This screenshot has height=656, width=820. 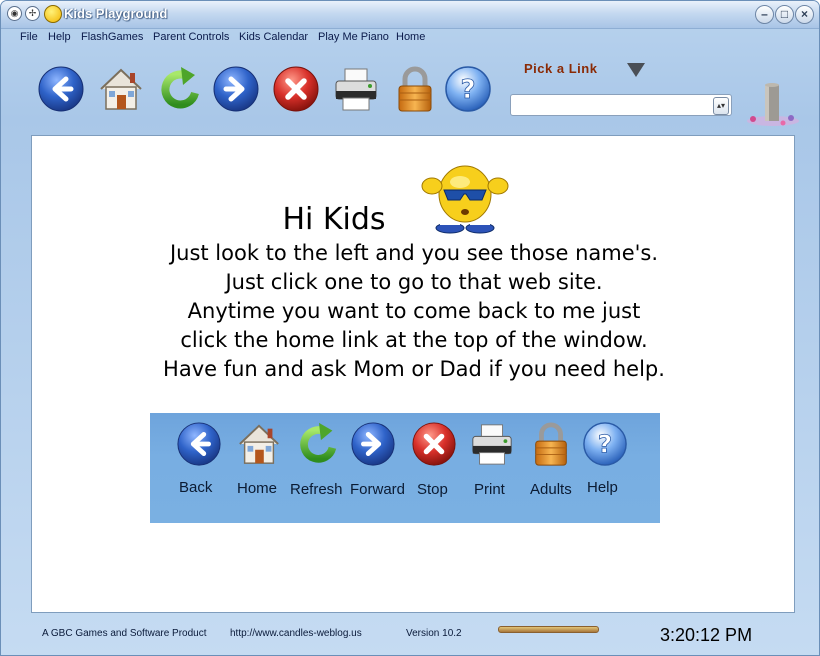 What do you see at coordinates (410, 37) in the screenshot?
I see `menu-home: Home` at bounding box center [410, 37].